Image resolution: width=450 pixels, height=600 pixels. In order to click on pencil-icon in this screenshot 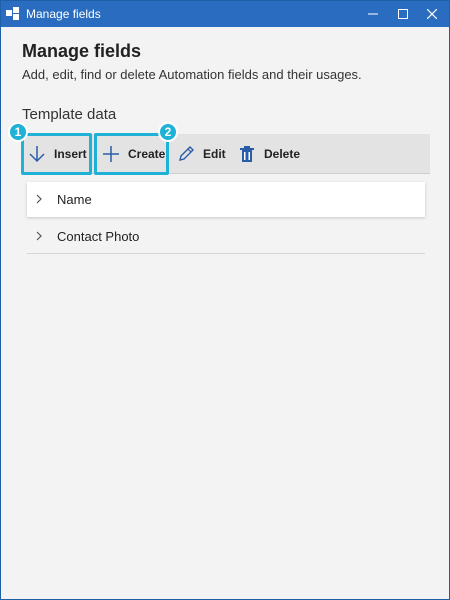, I will do `click(186, 153)`.